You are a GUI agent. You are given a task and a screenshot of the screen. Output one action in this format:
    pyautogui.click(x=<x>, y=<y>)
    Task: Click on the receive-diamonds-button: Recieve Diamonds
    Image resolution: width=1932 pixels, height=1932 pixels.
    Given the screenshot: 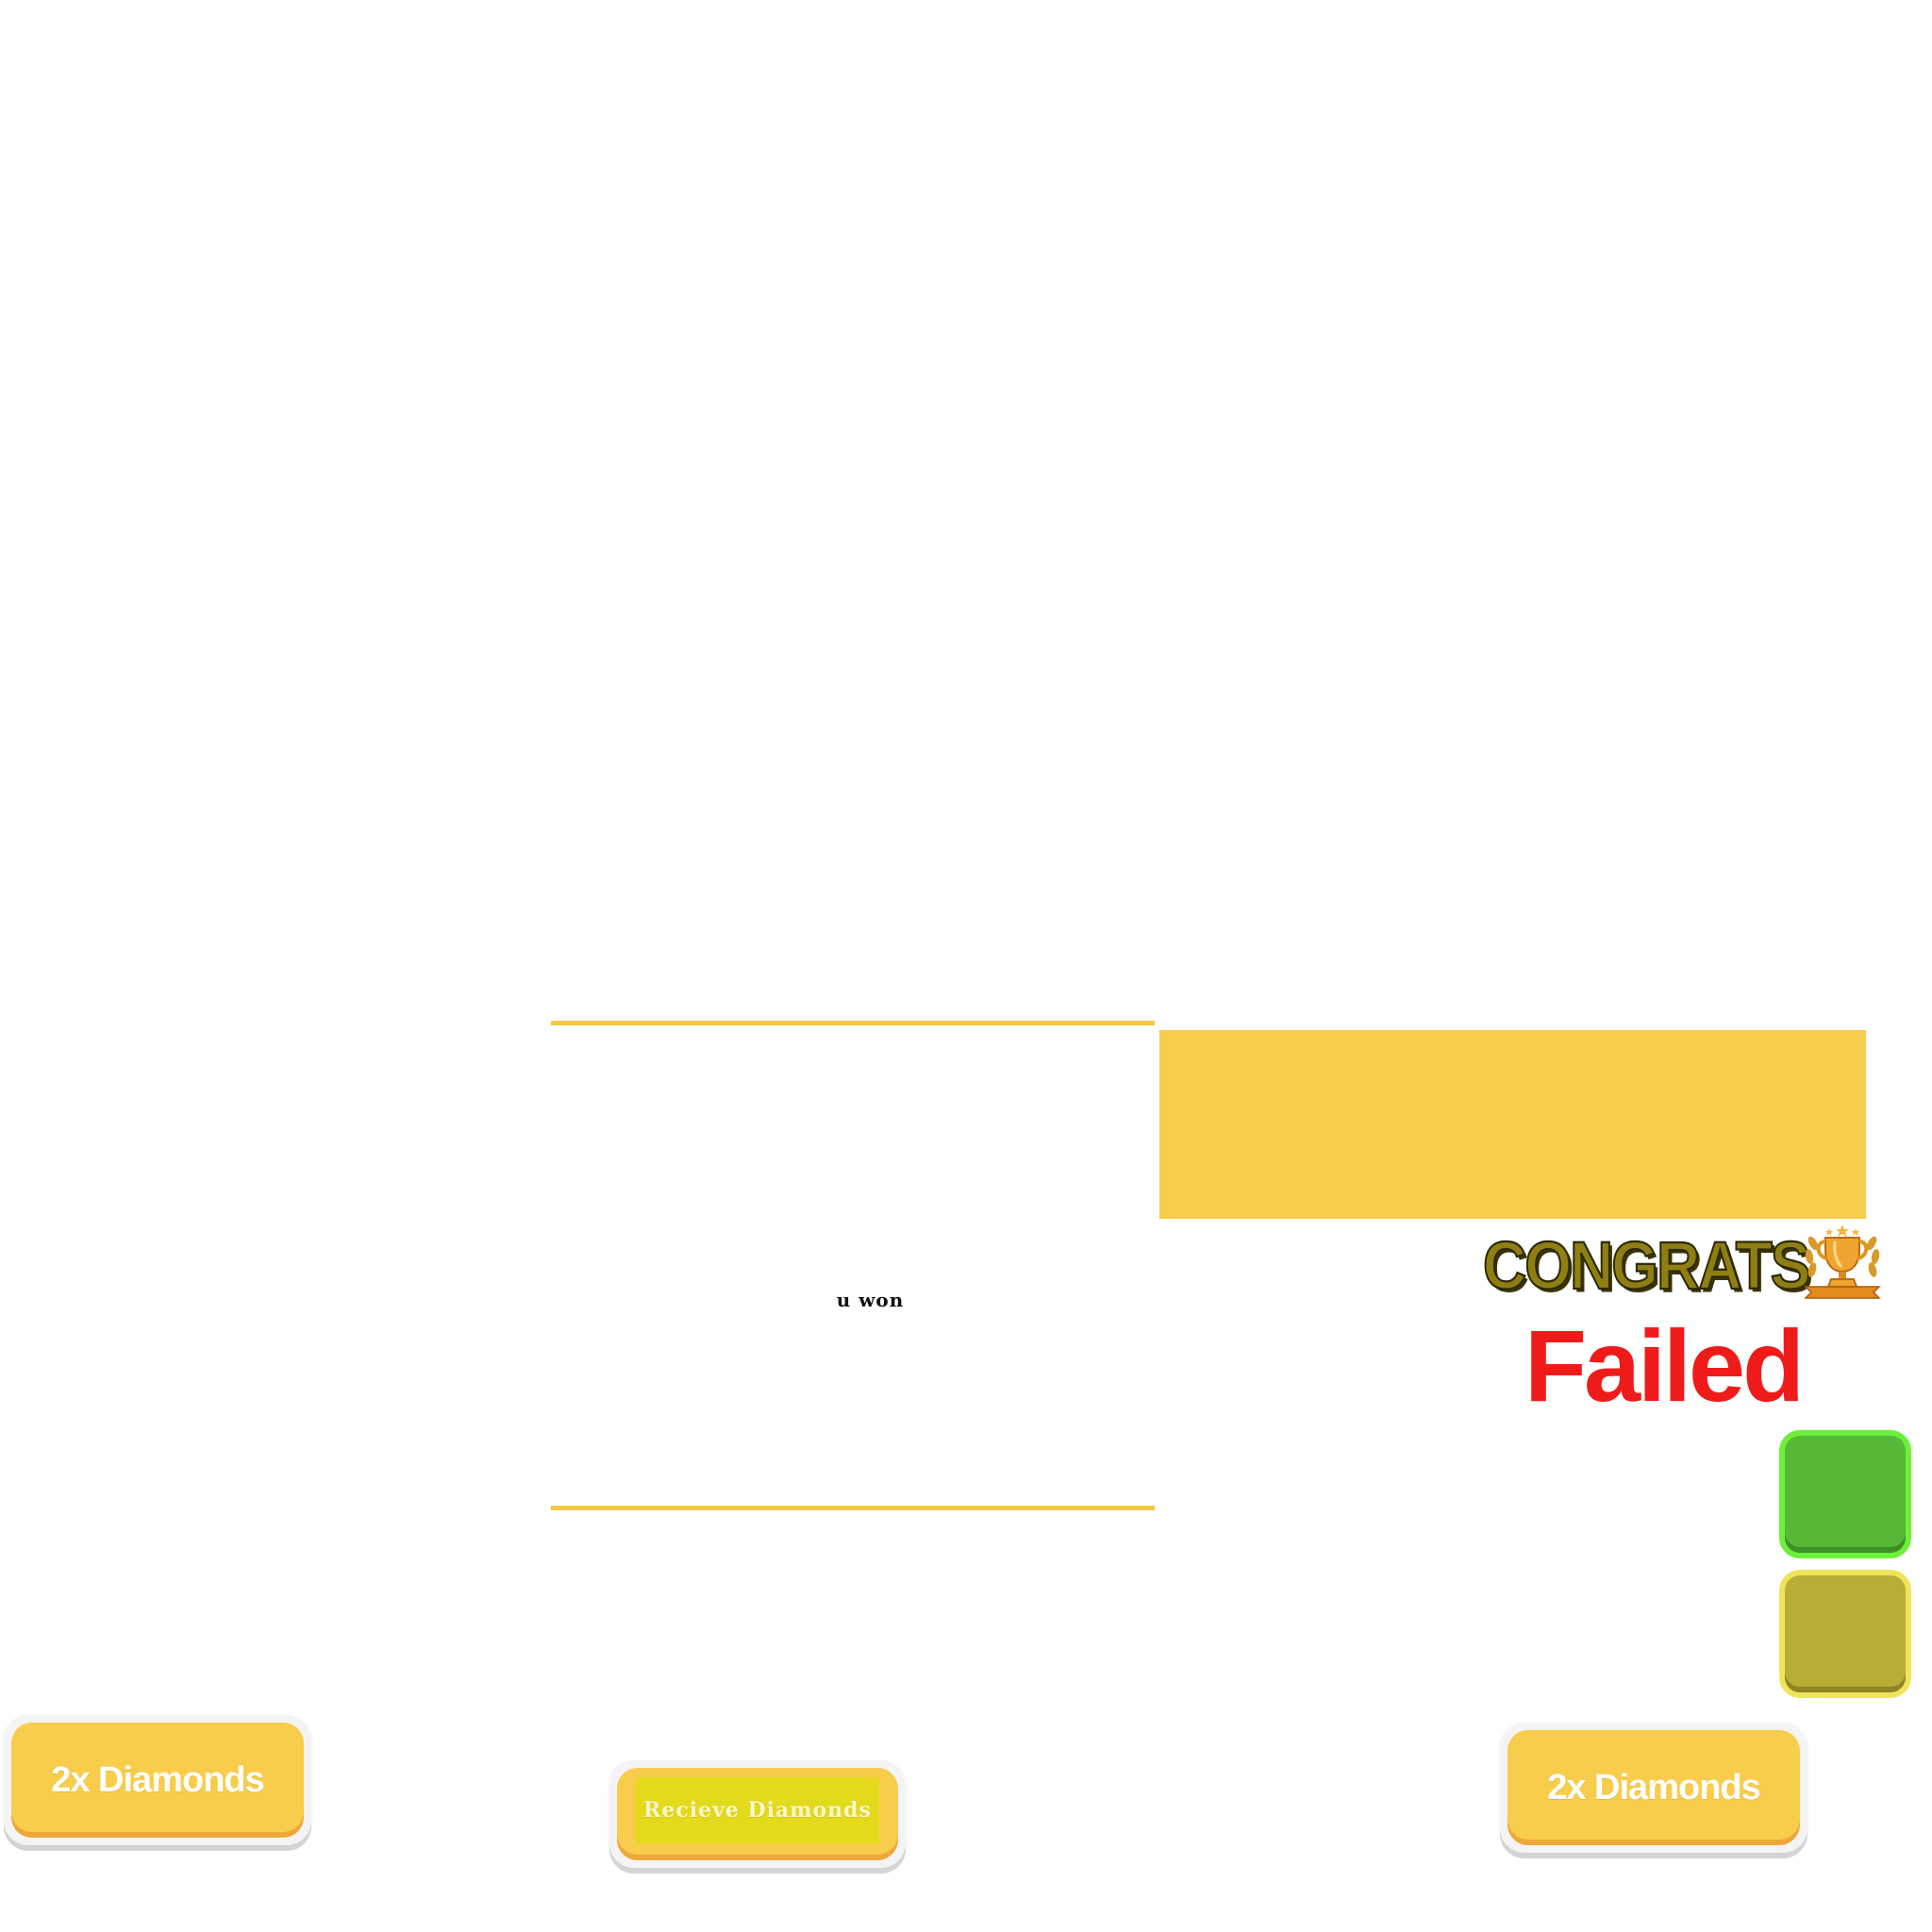 What is the action you would take?
    pyautogui.click(x=757, y=1814)
    